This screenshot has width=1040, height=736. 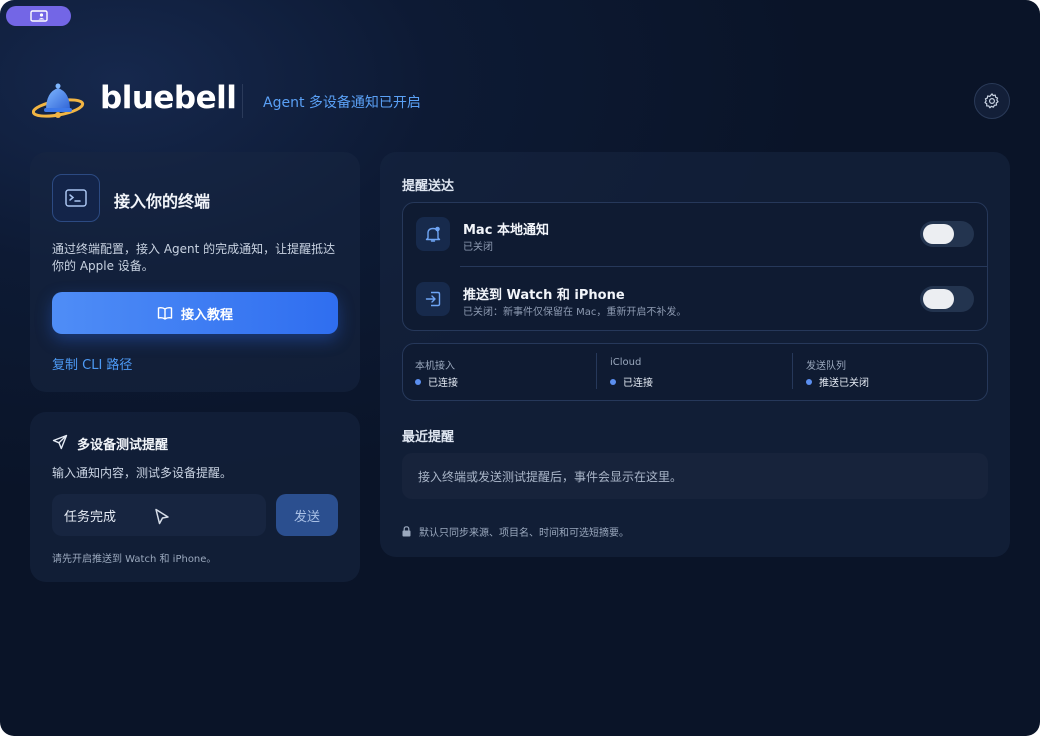 I want to click on status-queue-text: 推送已关闭, so click(x=844, y=383).